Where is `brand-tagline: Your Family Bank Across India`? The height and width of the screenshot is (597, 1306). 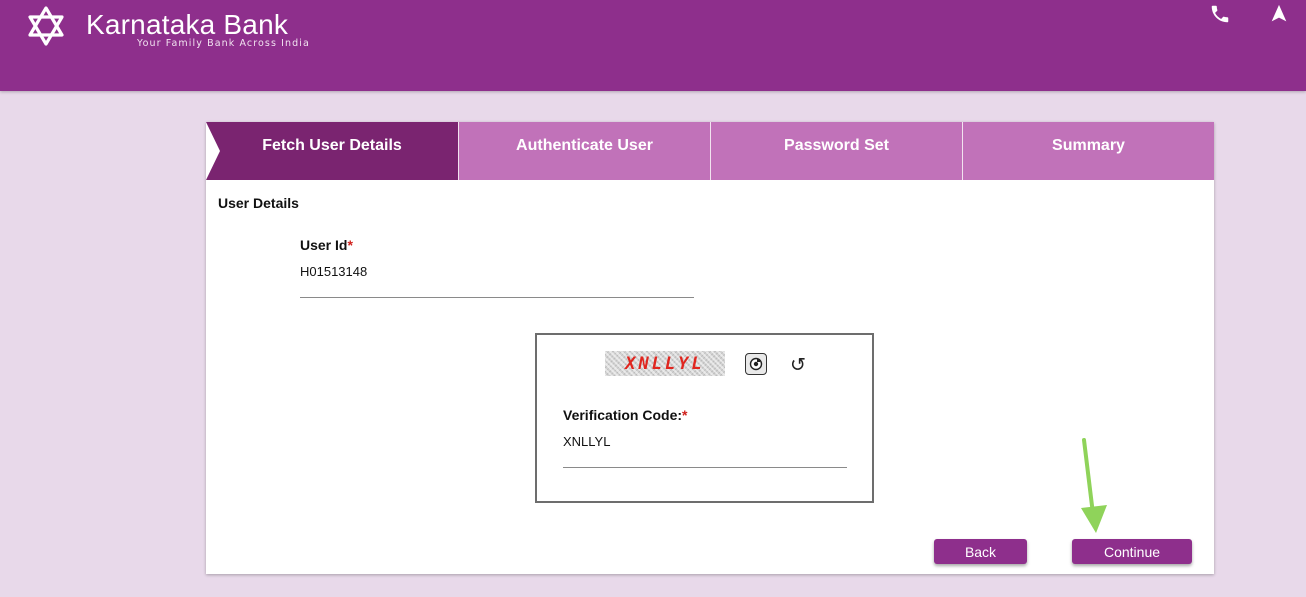
brand-tagline: Your Family Bank Across India is located at coordinates (223, 43).